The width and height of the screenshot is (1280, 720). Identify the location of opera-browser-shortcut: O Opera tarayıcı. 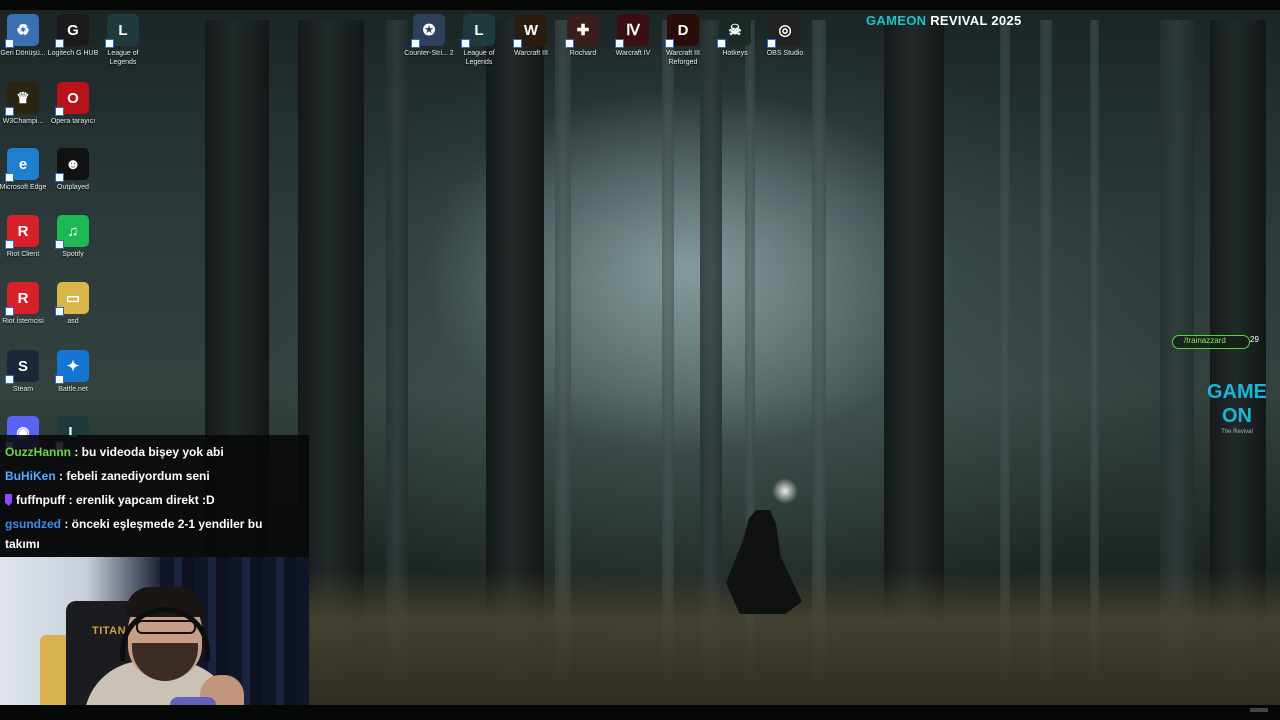
(73, 104).